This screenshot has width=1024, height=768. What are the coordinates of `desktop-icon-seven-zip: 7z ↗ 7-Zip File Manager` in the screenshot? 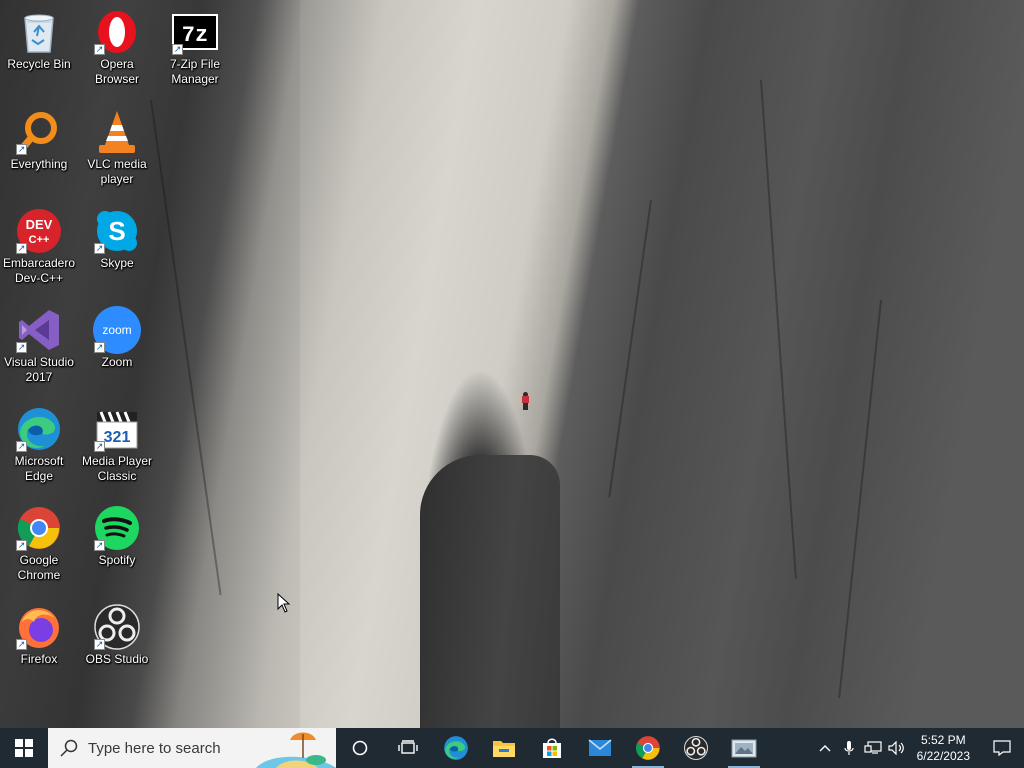 It's located at (195, 45).